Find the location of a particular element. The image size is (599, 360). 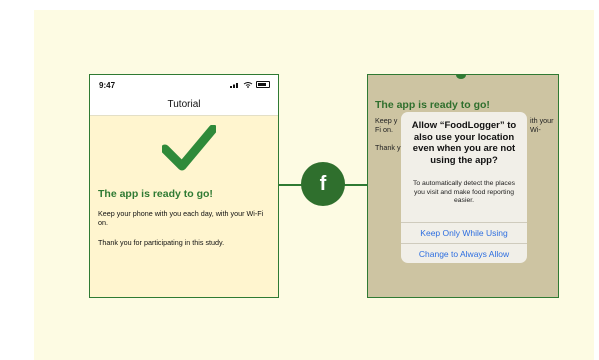

ready-heading-dimmed: The app is ready to go! is located at coordinates (432, 105).